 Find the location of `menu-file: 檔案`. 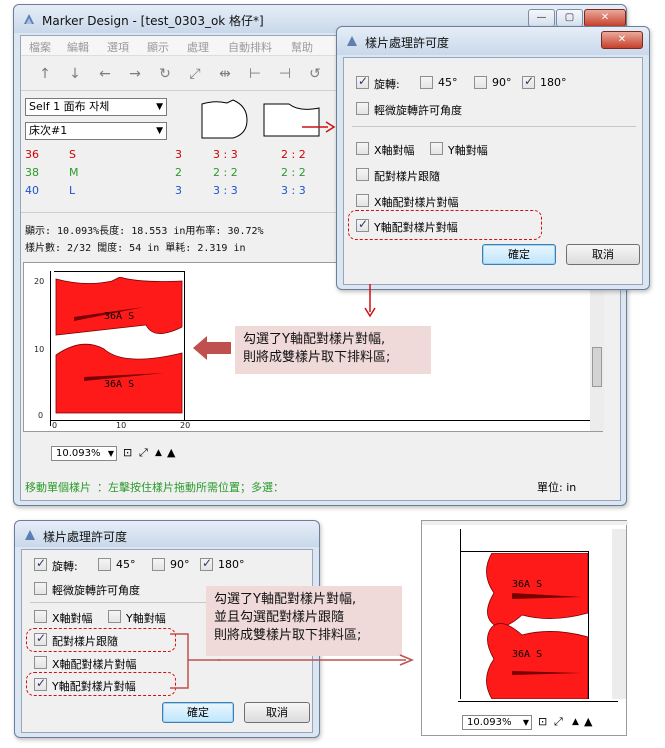

menu-file: 檔案 is located at coordinates (40, 47).